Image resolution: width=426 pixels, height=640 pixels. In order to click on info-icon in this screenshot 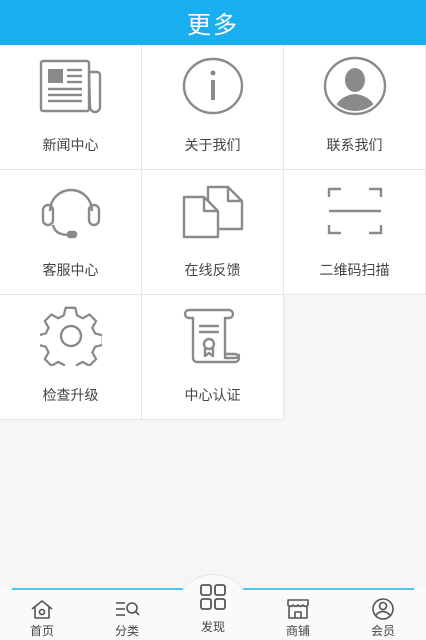, I will do `click(213, 86)`.